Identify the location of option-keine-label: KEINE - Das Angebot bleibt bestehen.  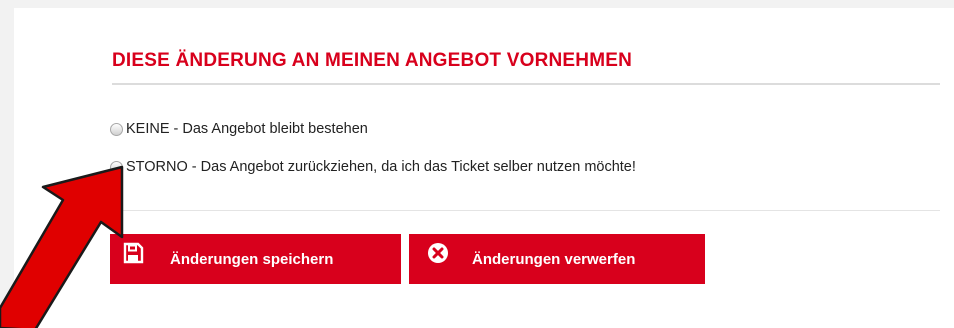
(247, 129).